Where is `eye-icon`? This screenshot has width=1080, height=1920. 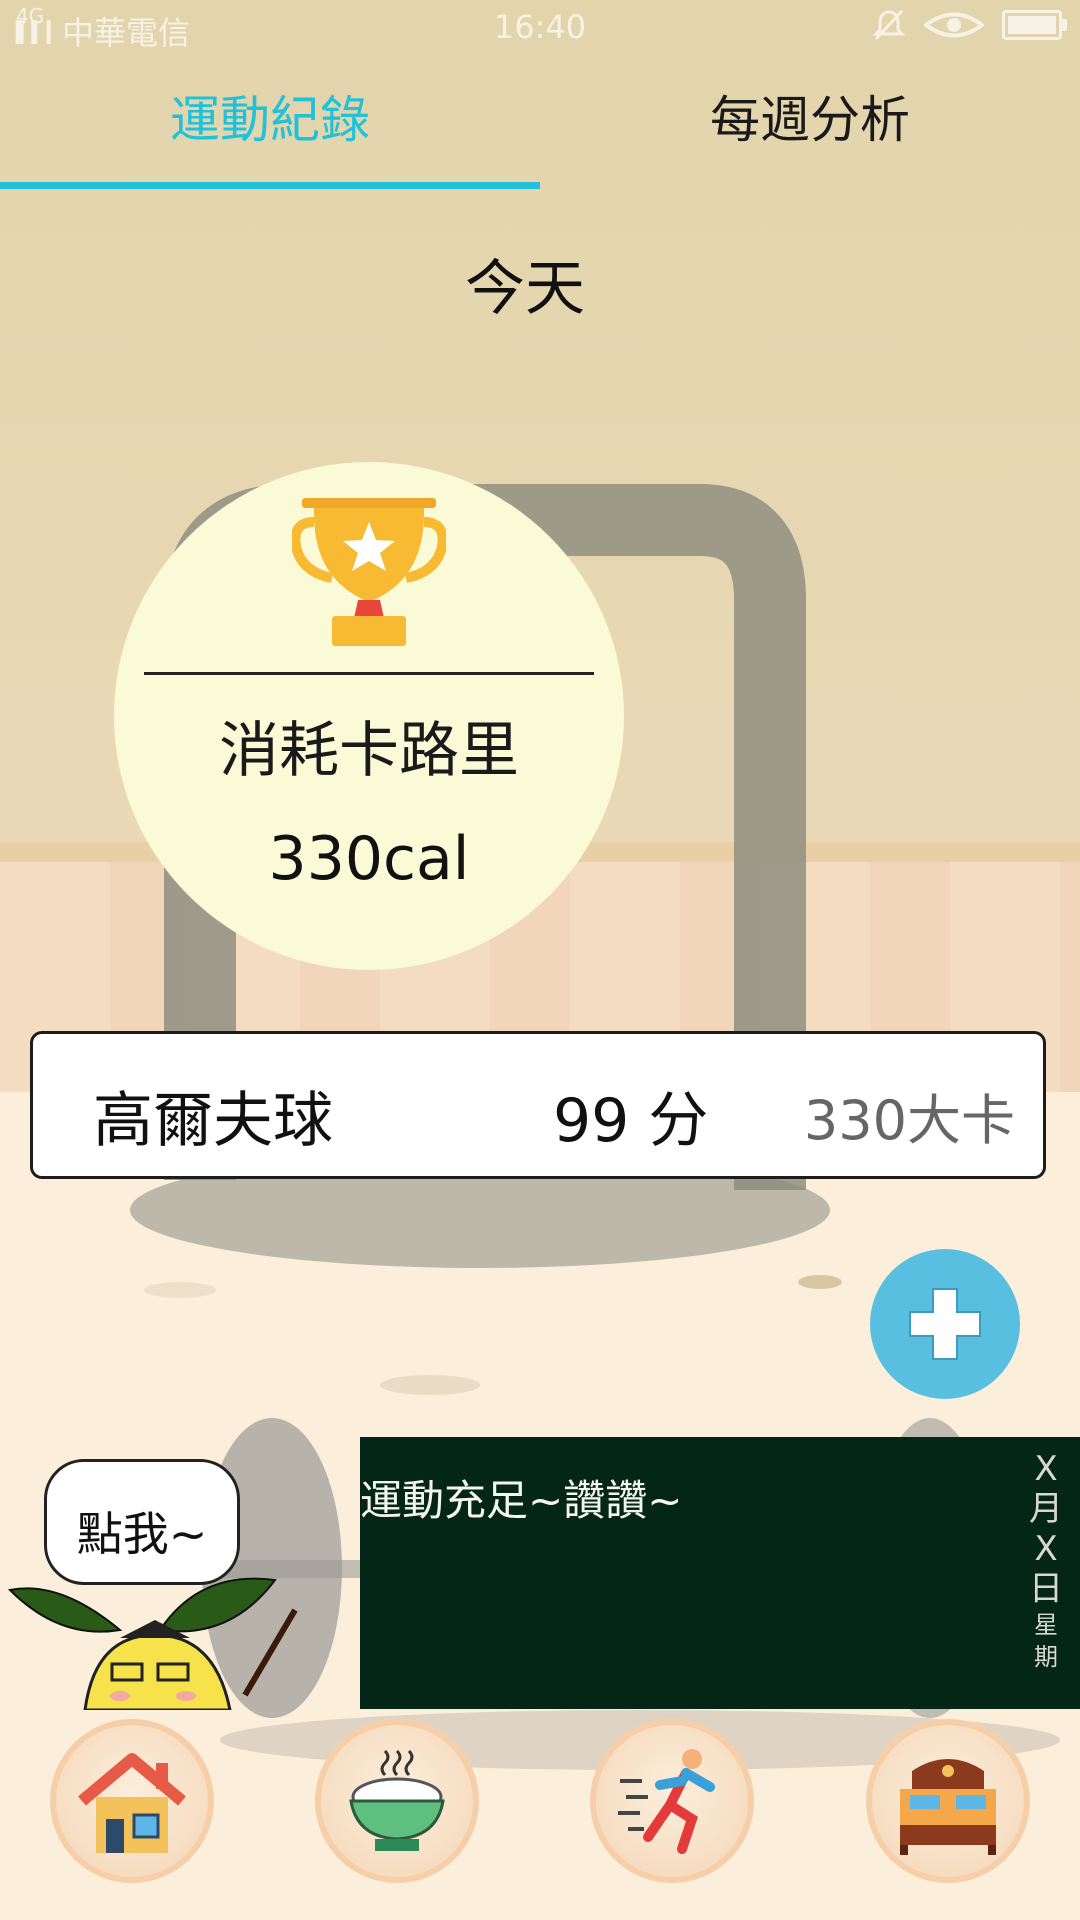 eye-icon is located at coordinates (954, 25).